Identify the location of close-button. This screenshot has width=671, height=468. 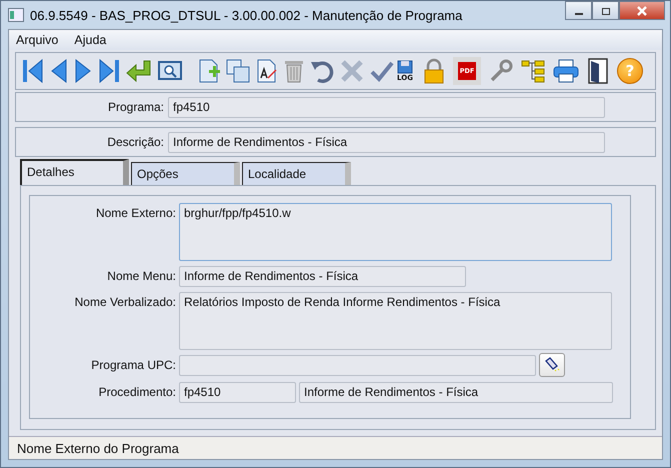
(642, 10).